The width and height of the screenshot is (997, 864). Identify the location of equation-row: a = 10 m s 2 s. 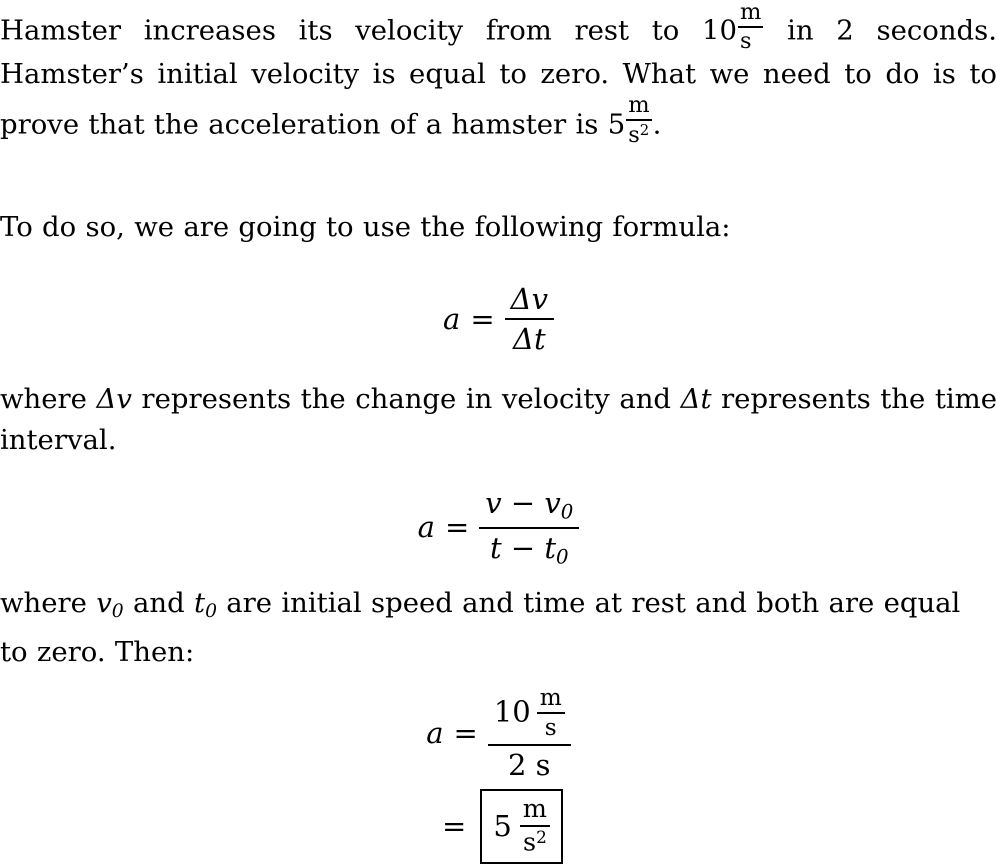
(498, 733).